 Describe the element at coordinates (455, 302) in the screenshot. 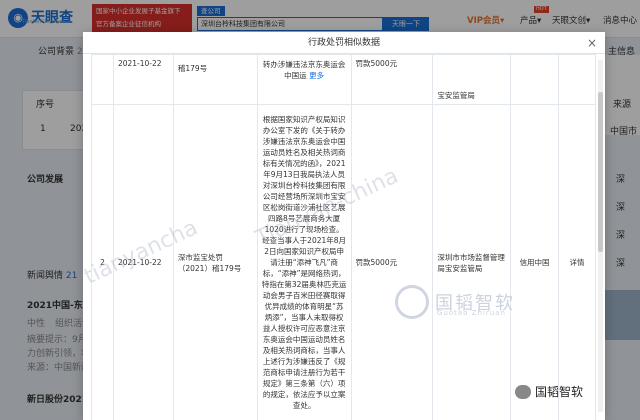

I see `company-watermark: 国韬智软 Guotao Zhiruan` at that location.